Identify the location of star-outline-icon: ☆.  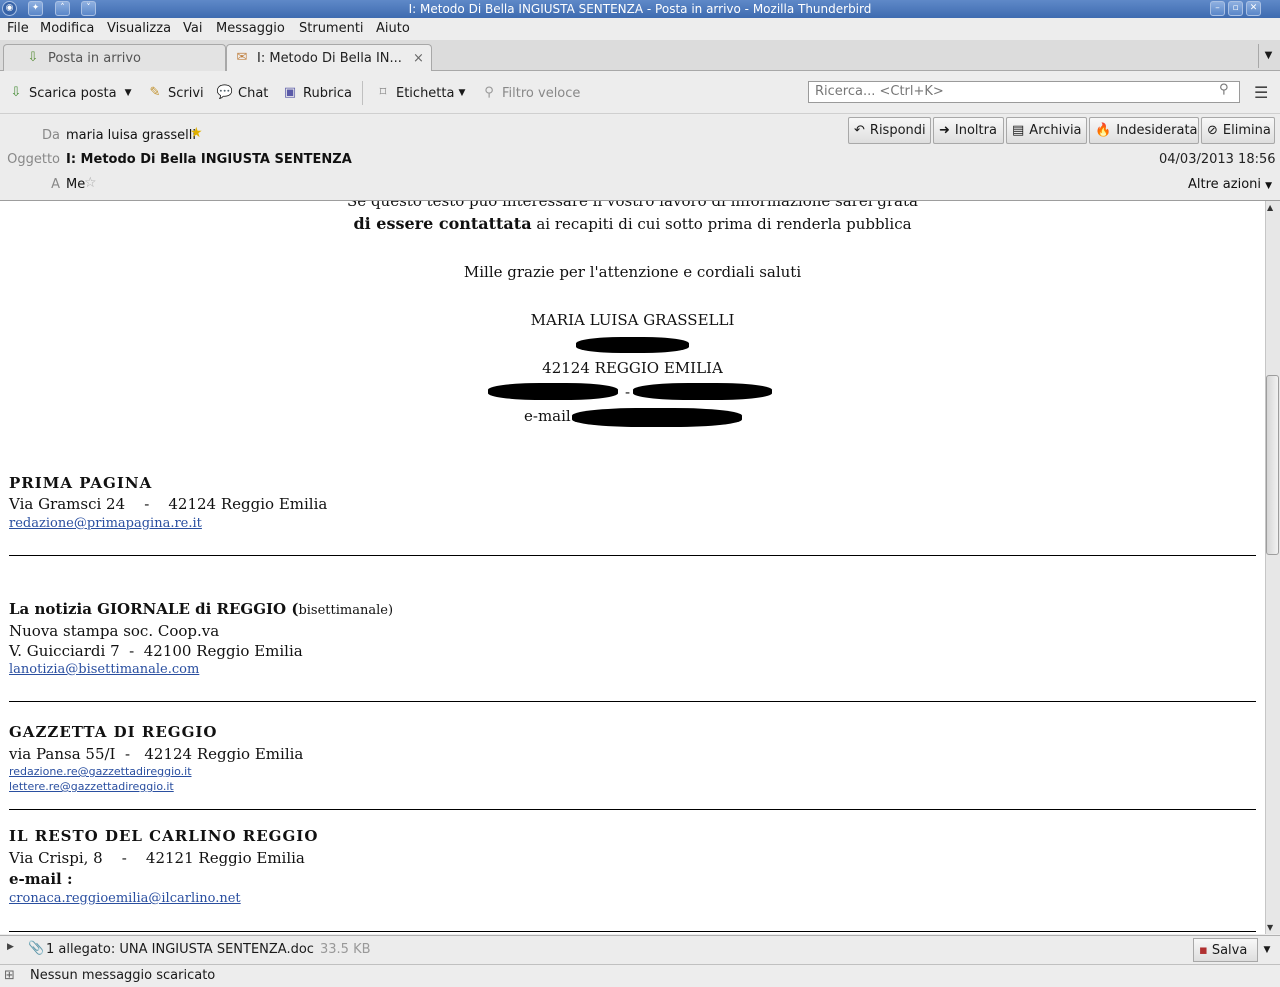
(90, 183).